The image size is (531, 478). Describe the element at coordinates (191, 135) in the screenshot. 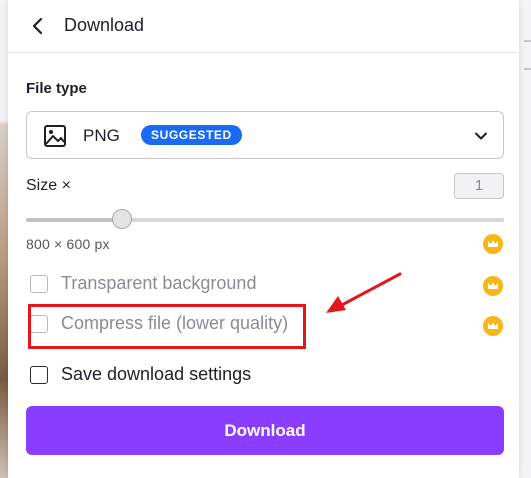

I see `suggested-badge: SUGGESTED` at that location.